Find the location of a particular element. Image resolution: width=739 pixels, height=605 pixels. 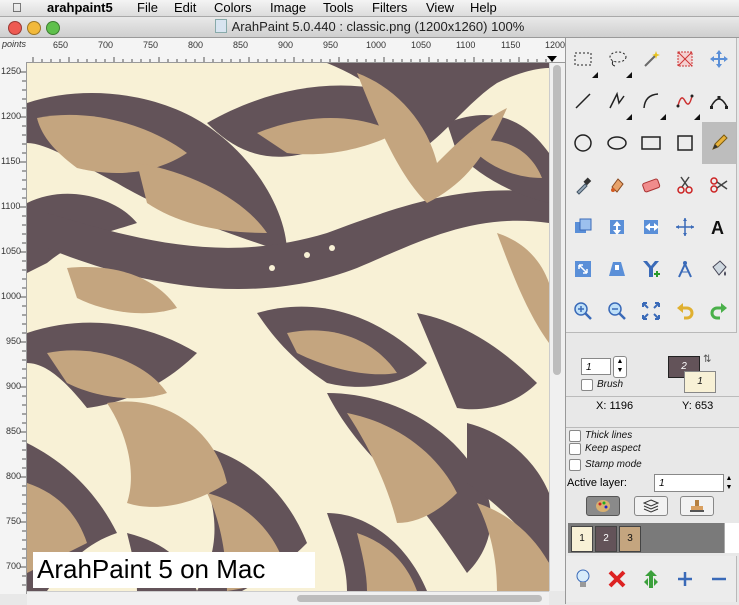

layer-2-swatch: 2 is located at coordinates (606, 539).